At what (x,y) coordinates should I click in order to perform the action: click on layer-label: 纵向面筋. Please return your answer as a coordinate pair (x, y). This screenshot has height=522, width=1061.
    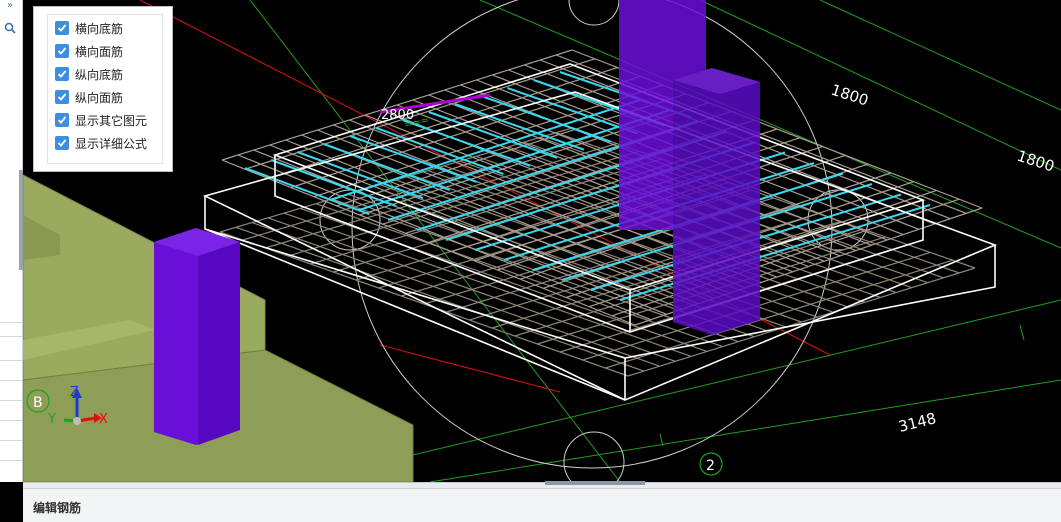
    Looking at the image, I should click on (99, 97).